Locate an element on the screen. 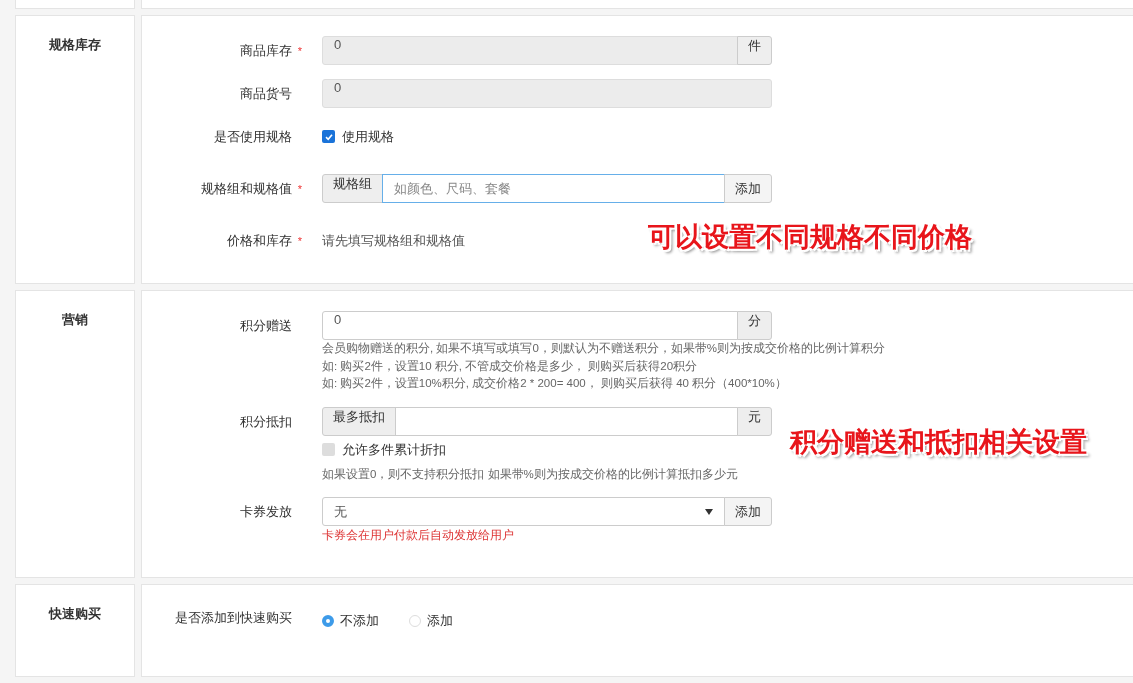 Image resolution: width=1133 pixels, height=683 pixels. radio-option: 不添加 is located at coordinates (350, 621).